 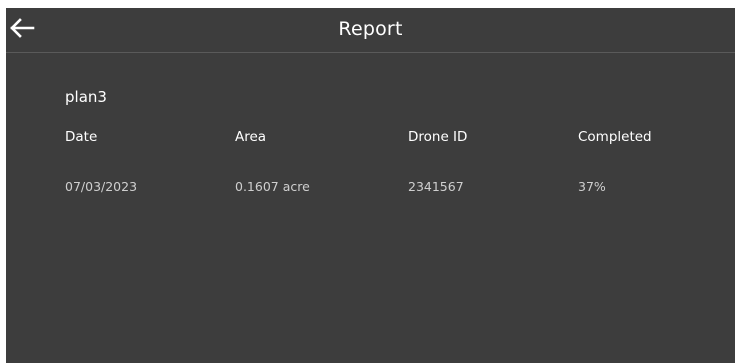 I want to click on page-title: Report, so click(x=370, y=29).